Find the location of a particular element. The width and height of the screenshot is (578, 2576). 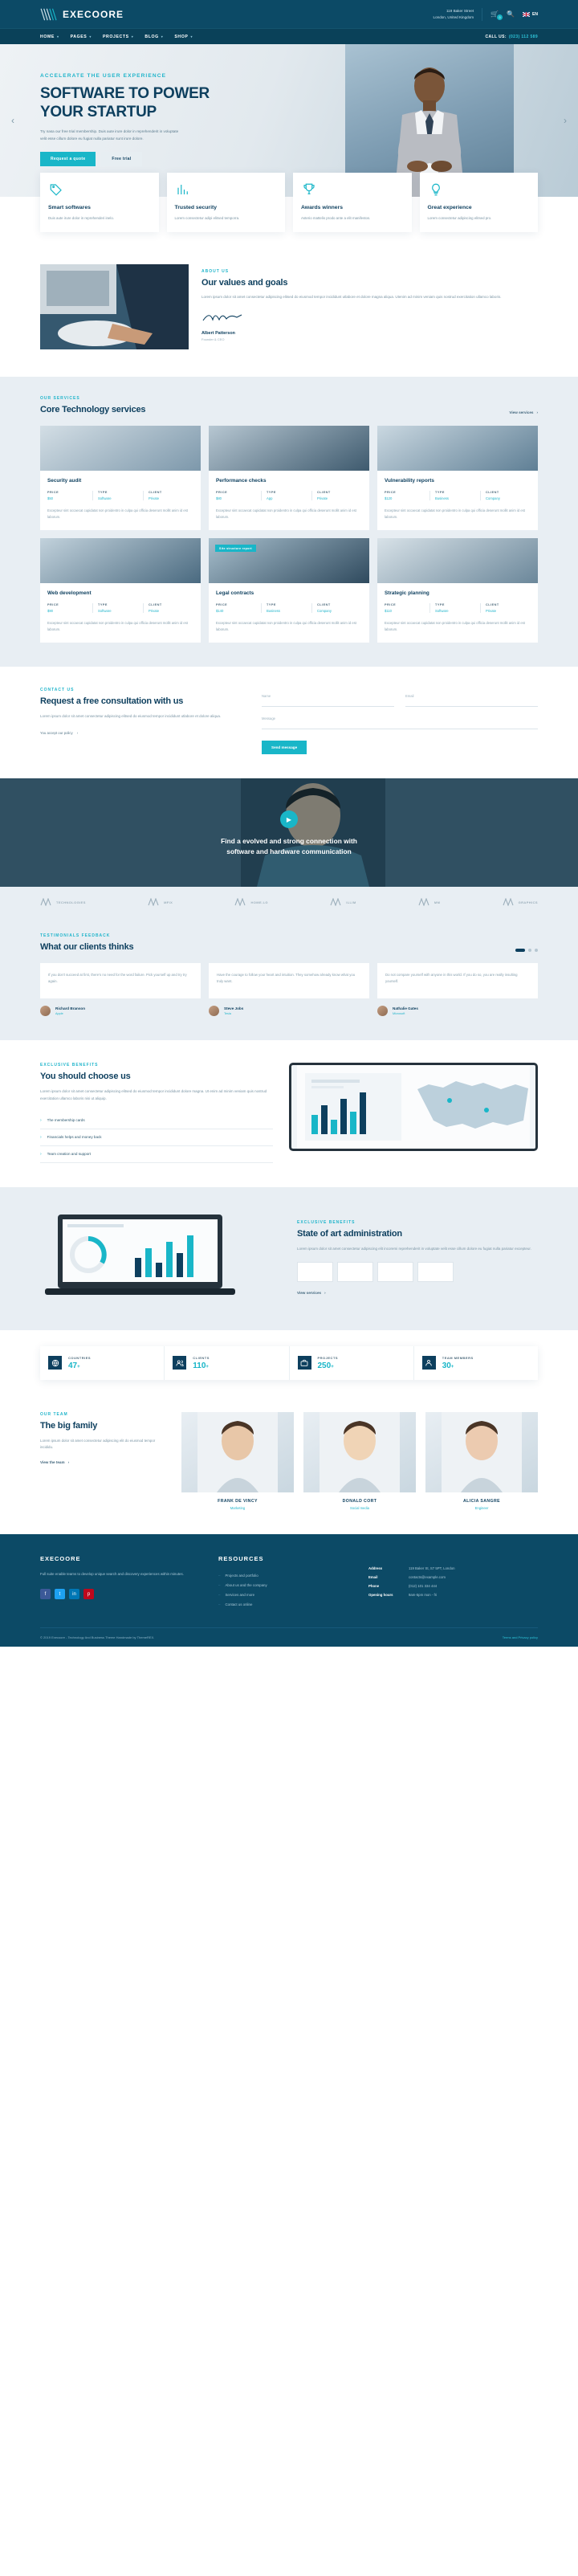

footer-resource-link: – Services and more is located at coordinates (284, 1595).